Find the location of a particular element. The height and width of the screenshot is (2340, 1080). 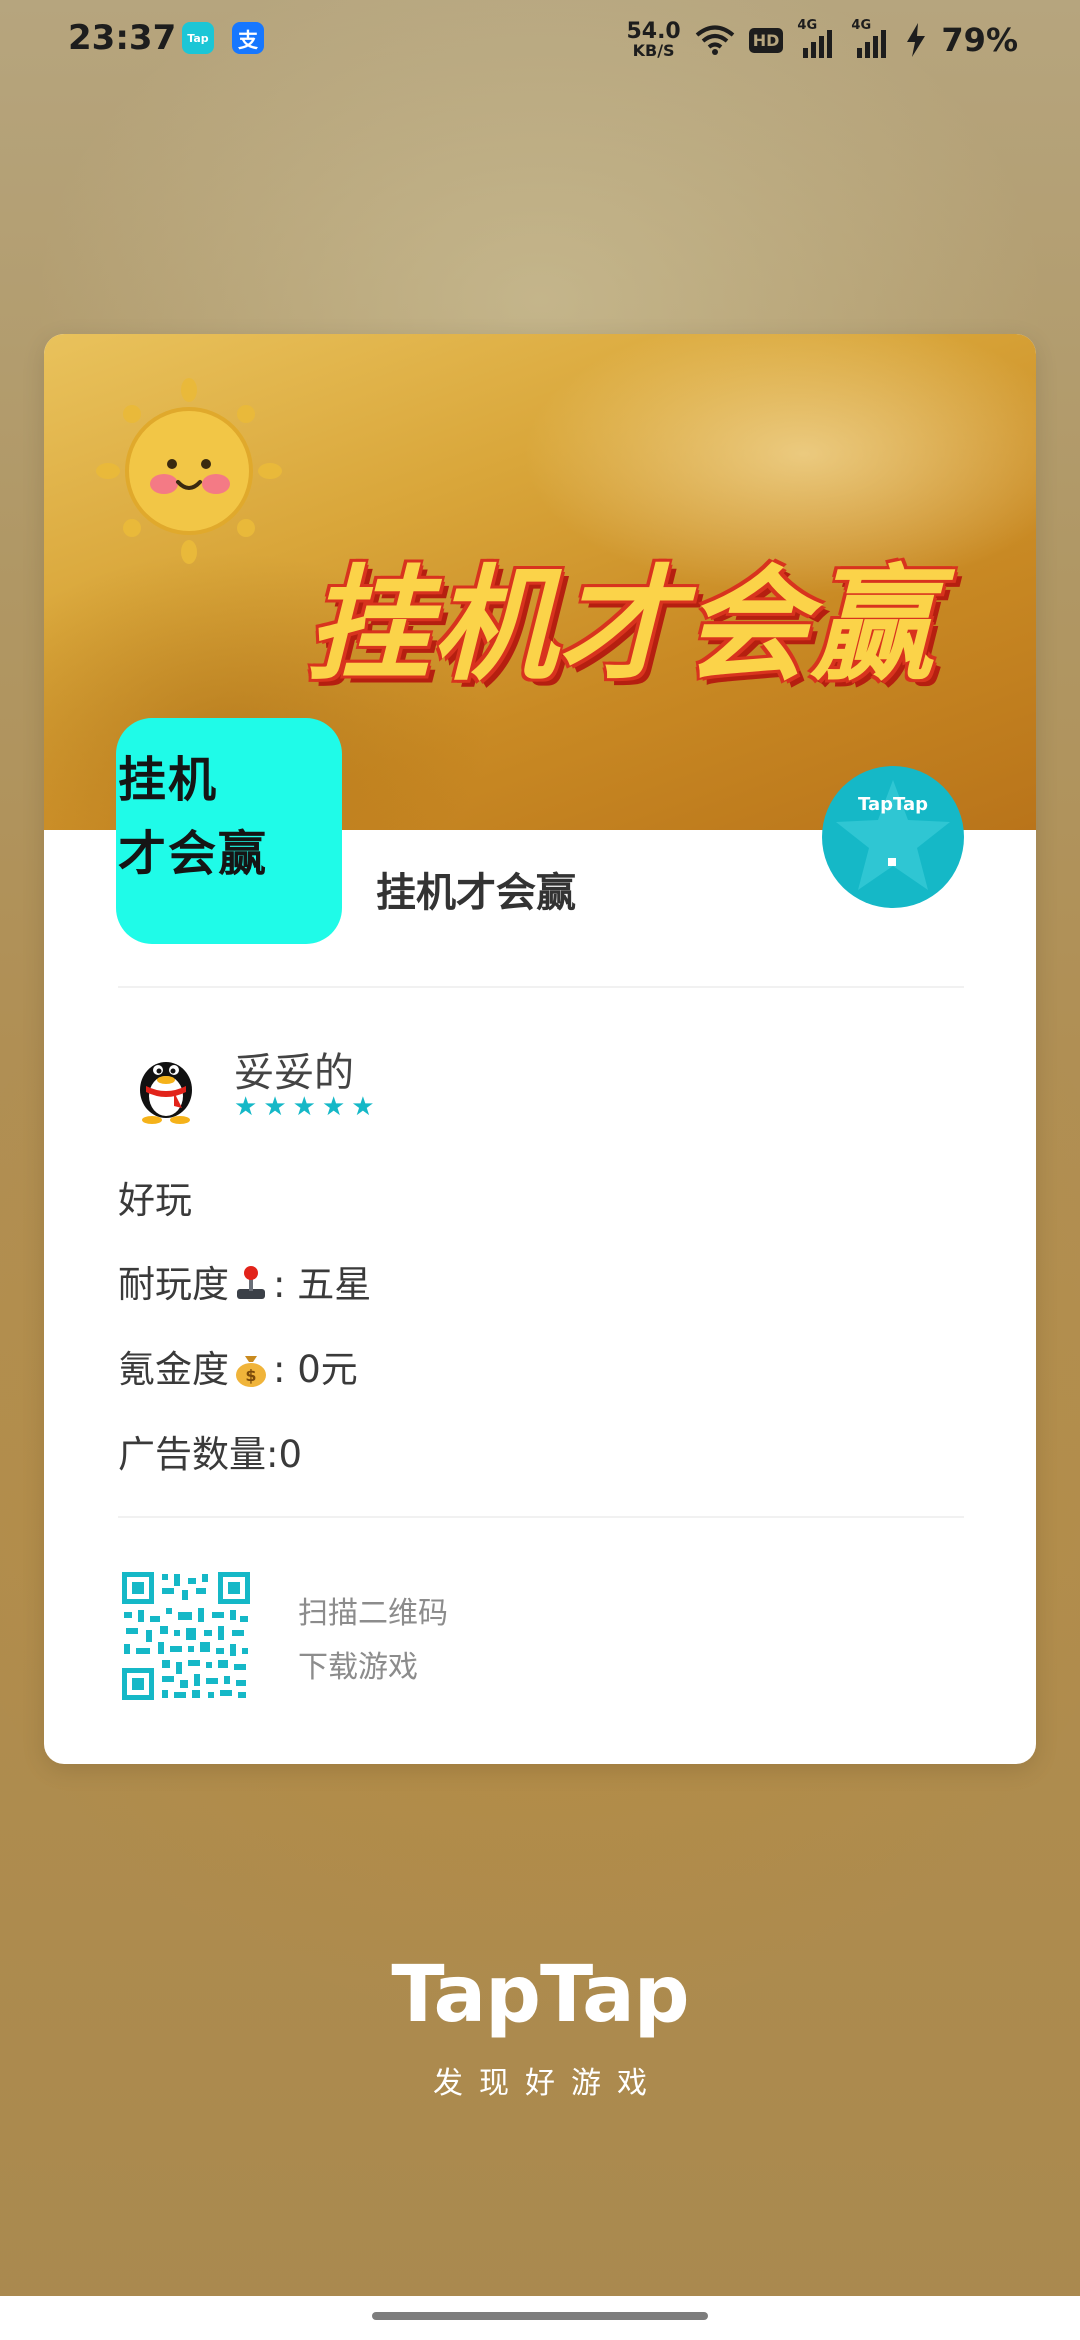

taptap-badge-label: TapTap is located at coordinates (893, 804).